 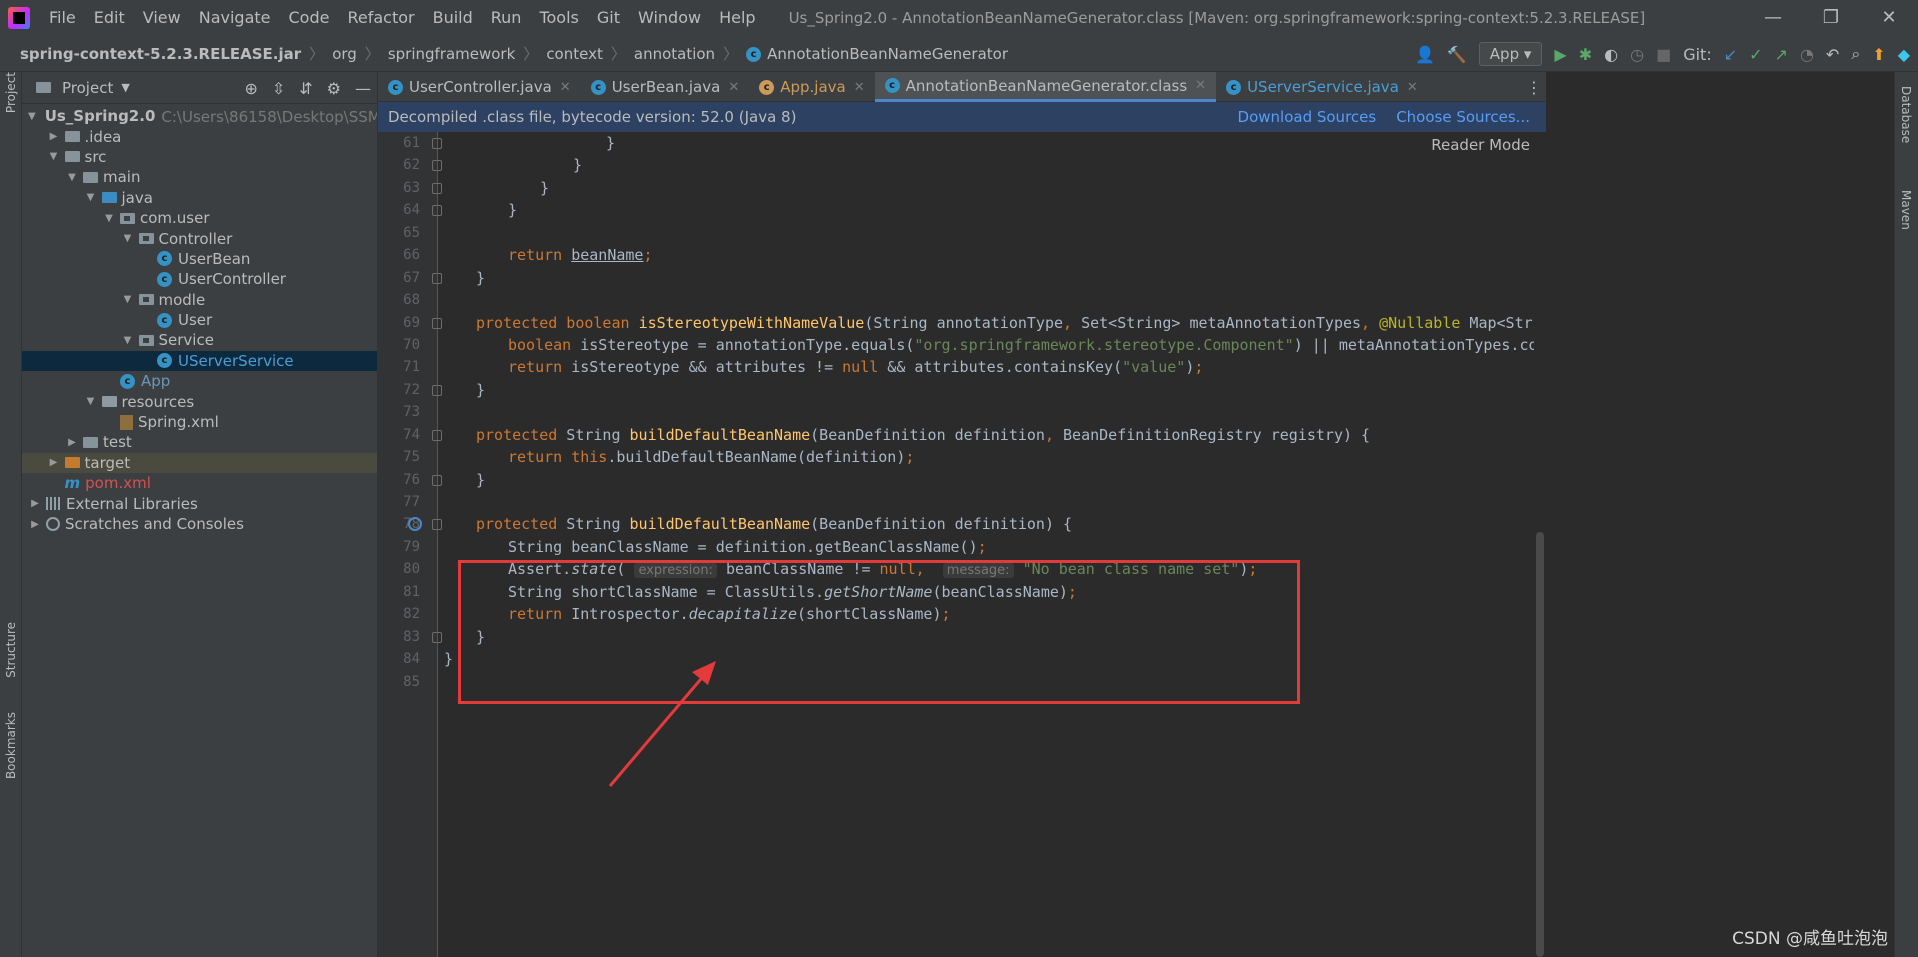 I want to click on coverage-icon: ◐, so click(x=1611, y=54).